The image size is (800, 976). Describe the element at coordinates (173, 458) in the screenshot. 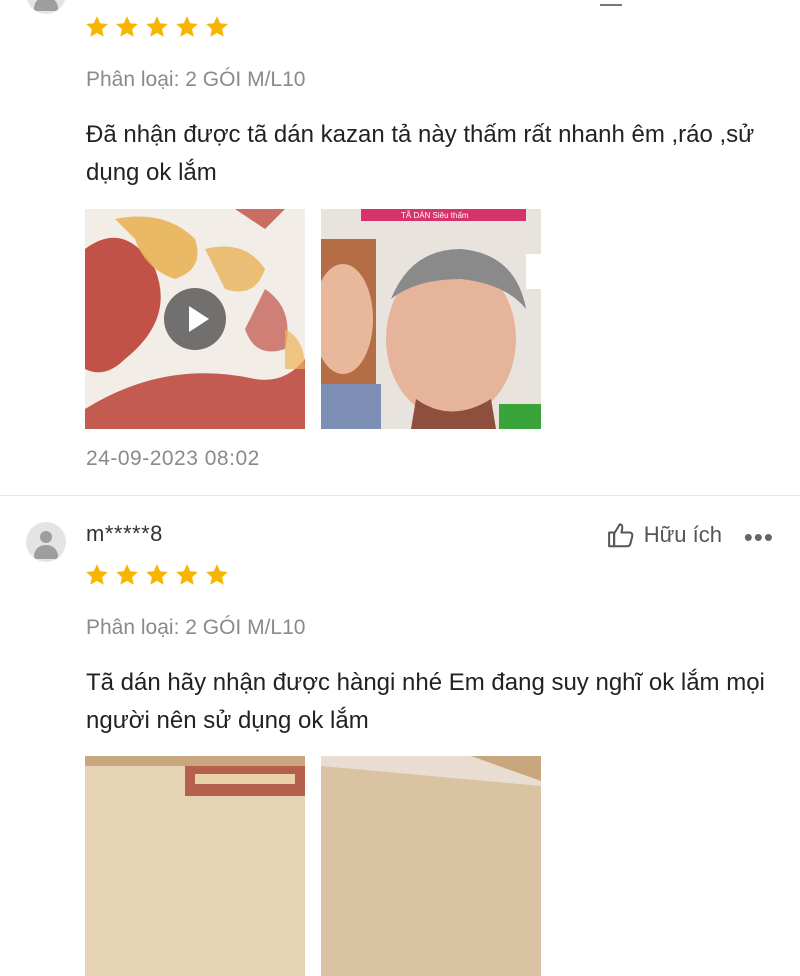

I see `review-date: 24-09-2023 08:02` at that location.